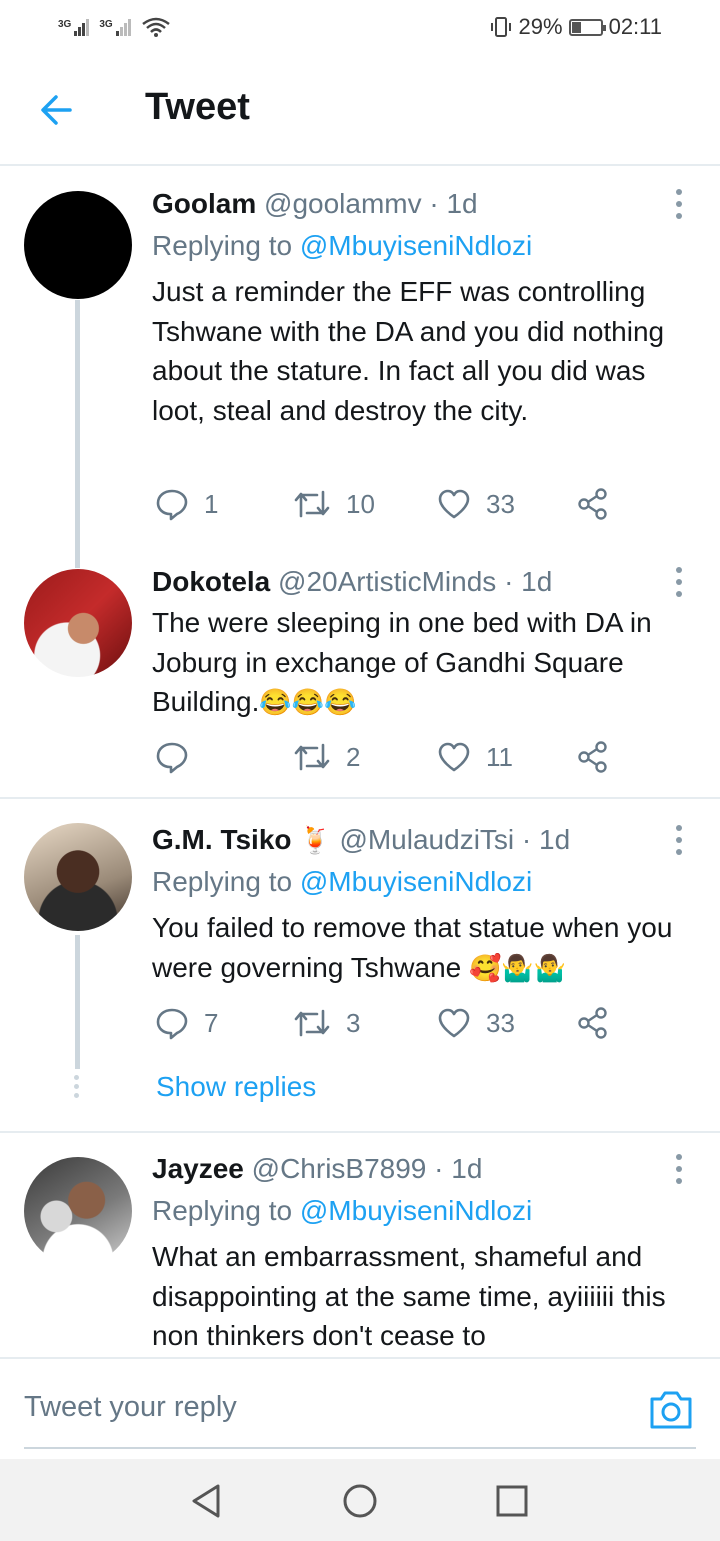 This screenshot has height=1541, width=720. I want to click on author-handle: @ChrisB7899 · 1d, so click(367, 1168).